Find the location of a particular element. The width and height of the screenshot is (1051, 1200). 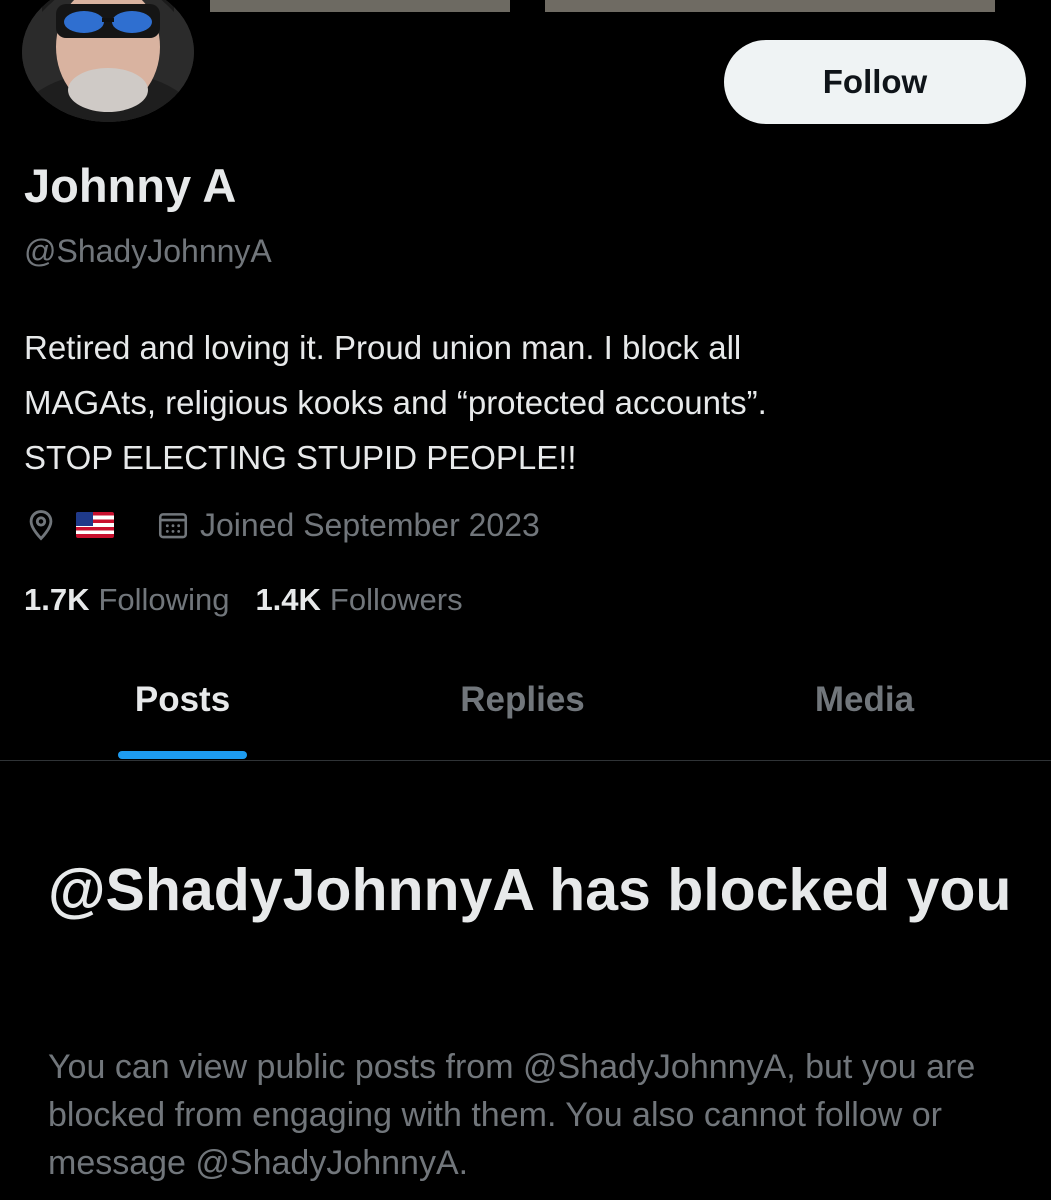

avatar is located at coordinates (108, 61).